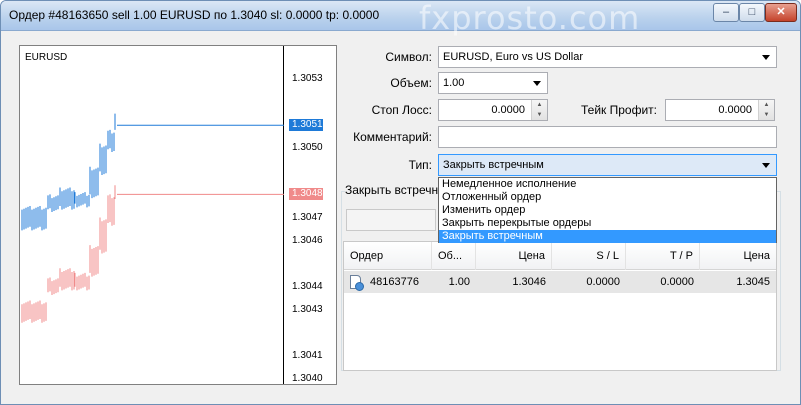 The width and height of the screenshot is (801, 405). Describe the element at coordinates (607, 197) in the screenshot. I see `type-option-pending: Отложенный ордер` at that location.